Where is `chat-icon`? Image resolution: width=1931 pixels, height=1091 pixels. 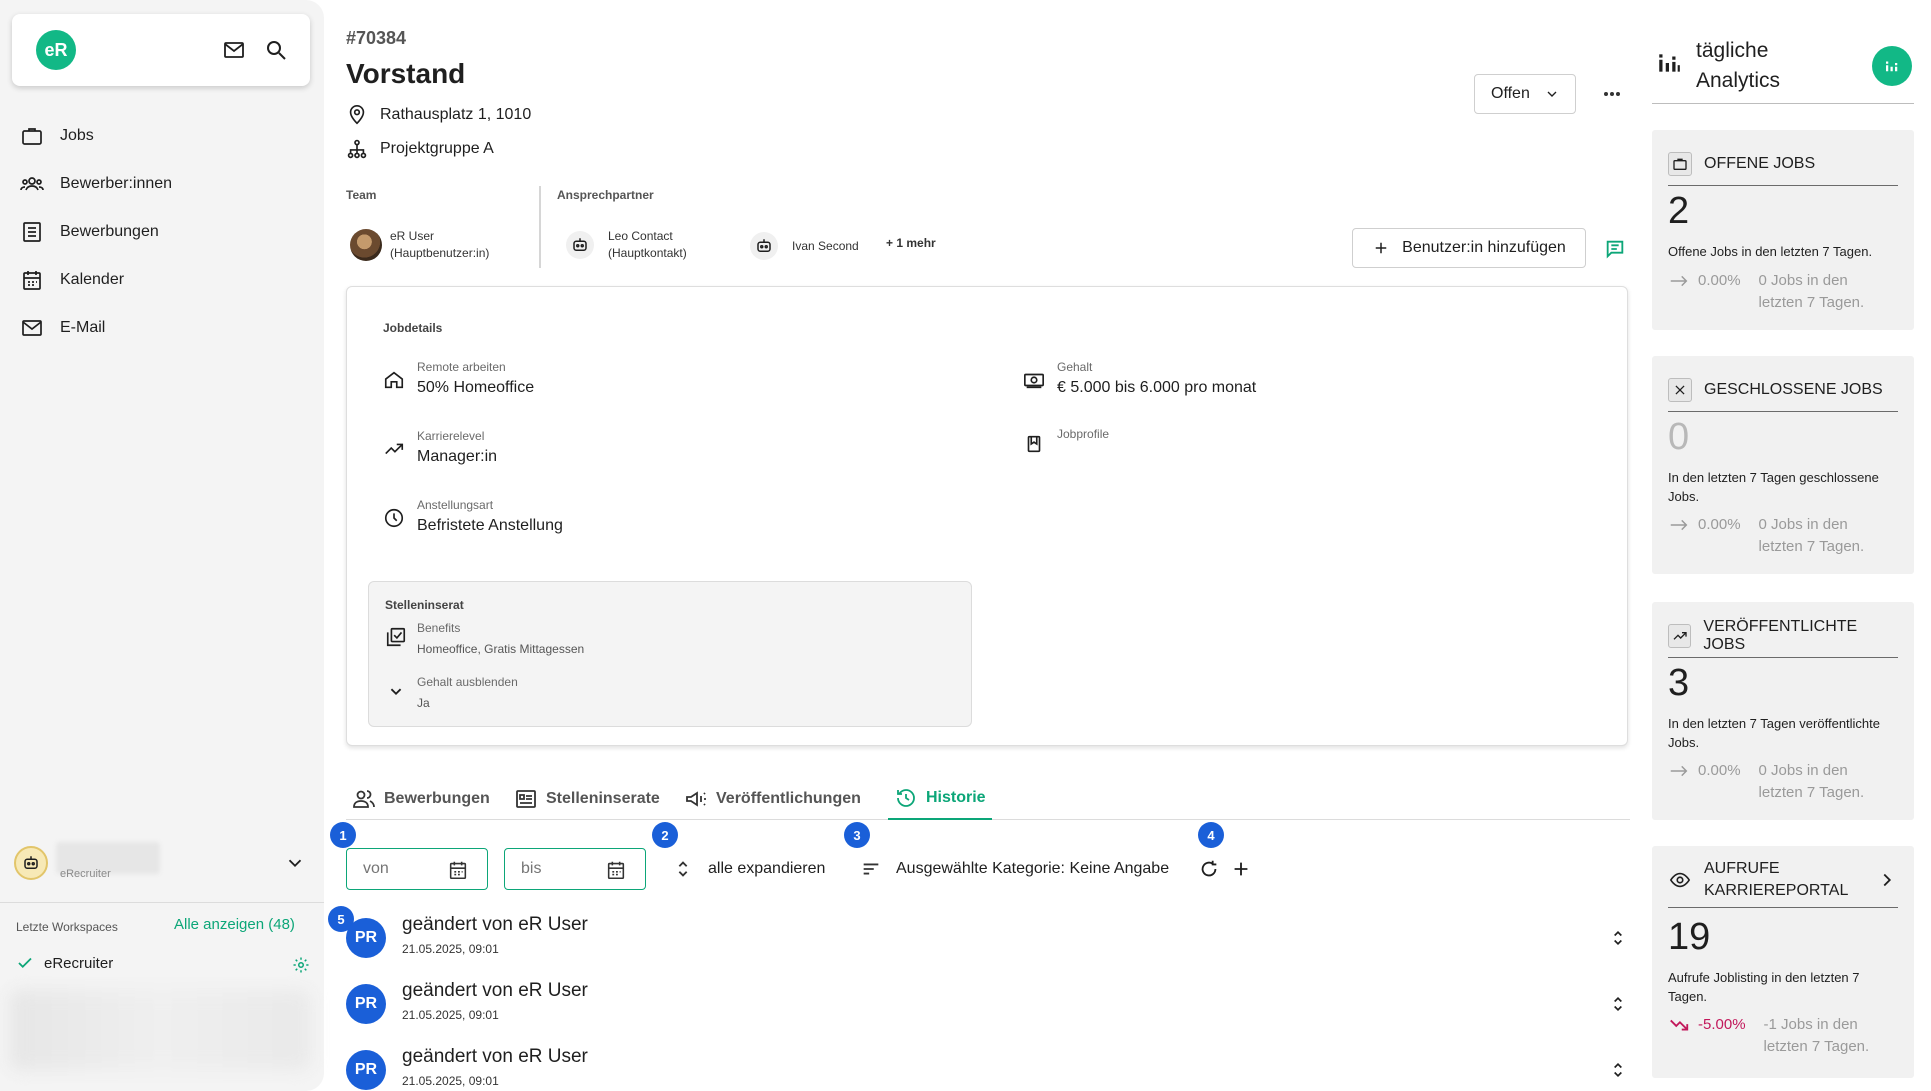
chat-icon is located at coordinates (1615, 249).